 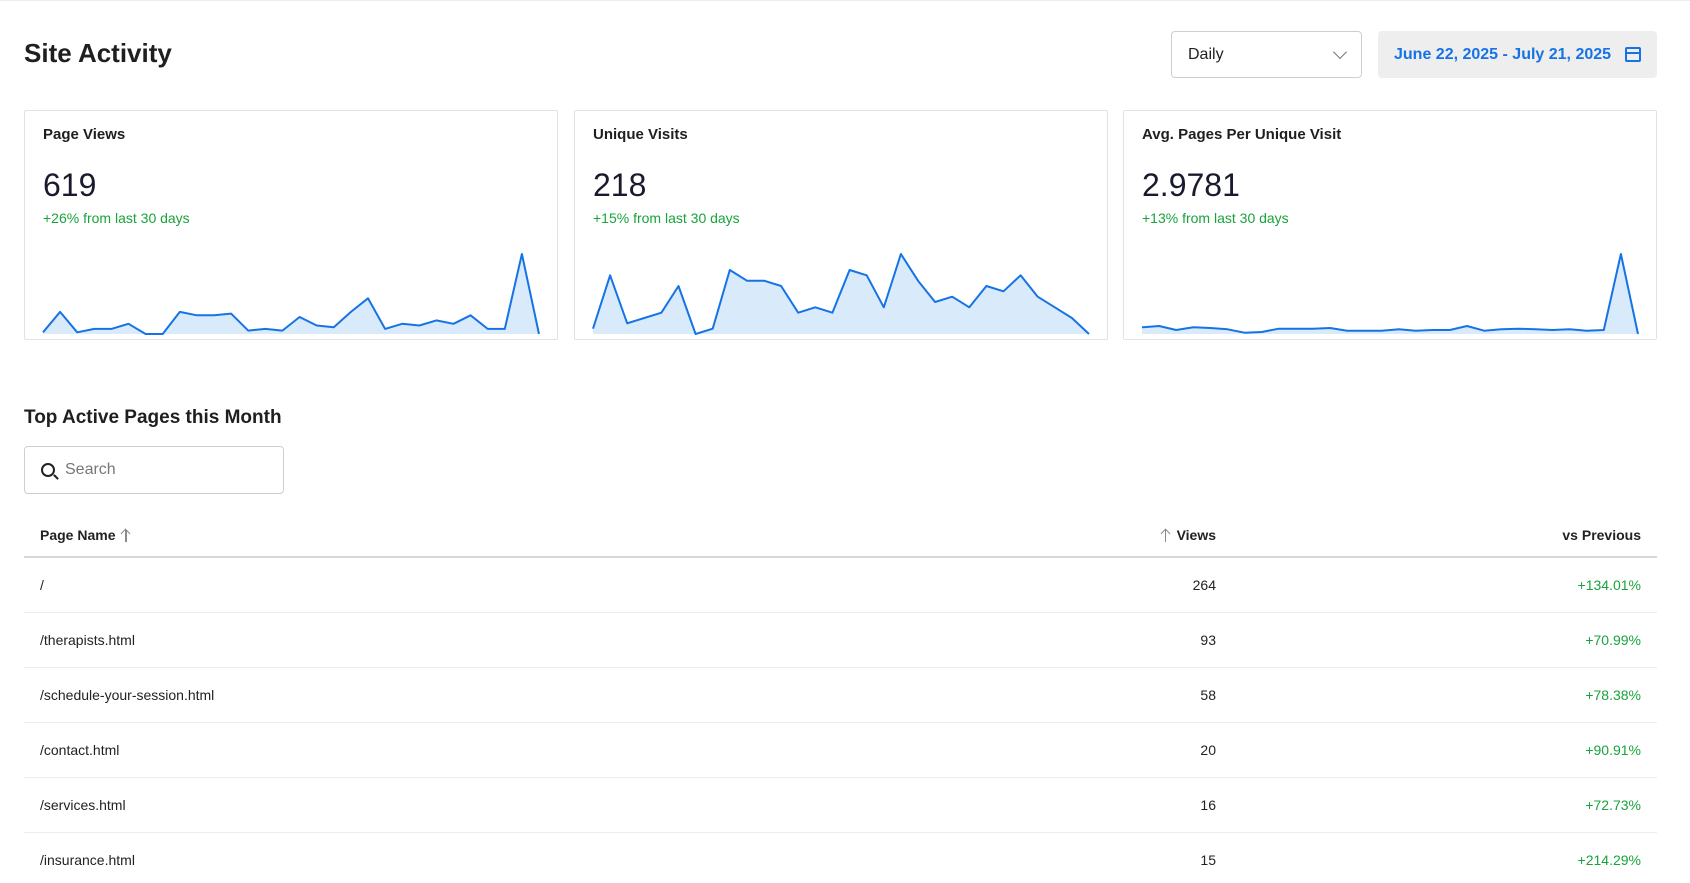 What do you see at coordinates (1613, 750) in the screenshot?
I see `vs-previous-cell: +90.91%` at bounding box center [1613, 750].